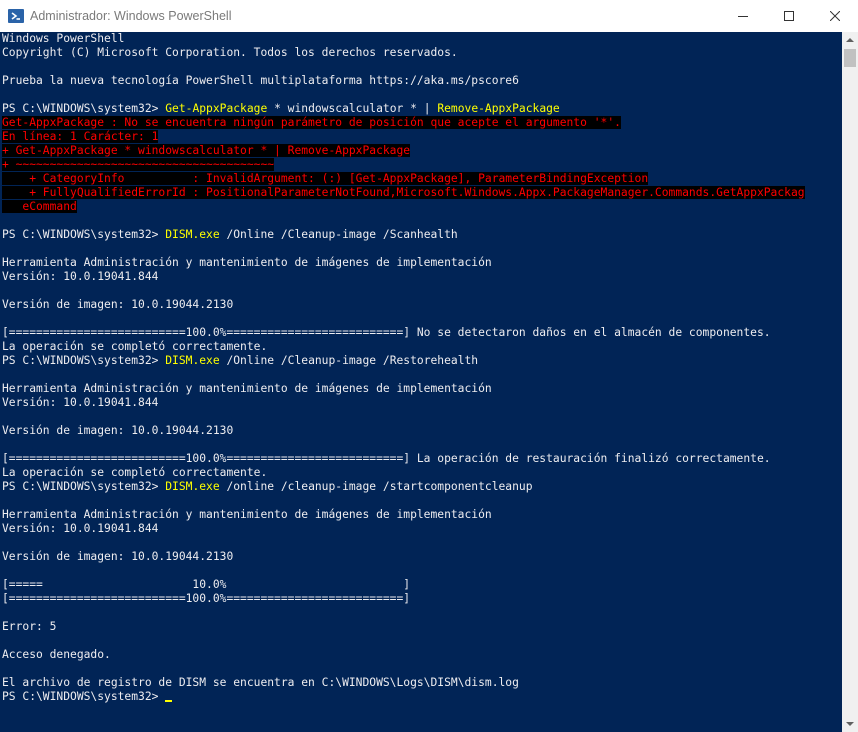  I want to click on close-icon, so click(835, 16).